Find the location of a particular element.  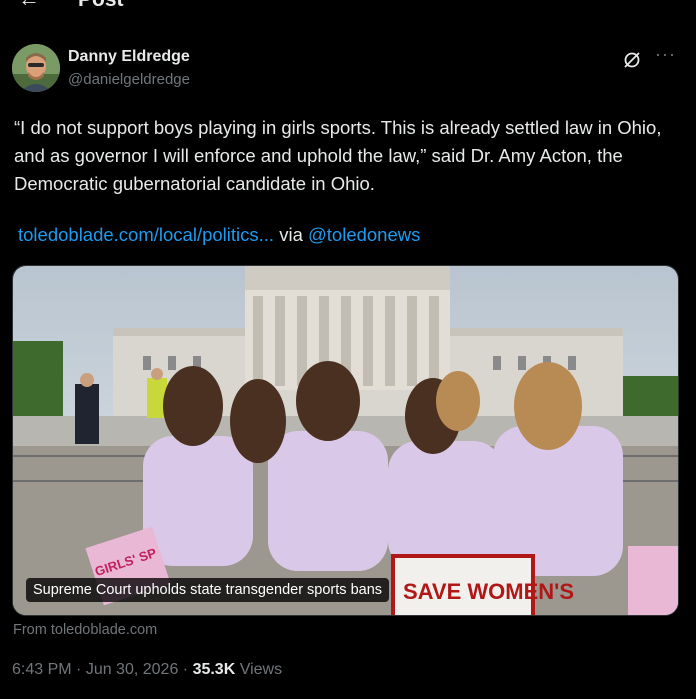

post-meta: 6:43 PM · Jun 30, 2026 · 35.3K Views is located at coordinates (147, 670).